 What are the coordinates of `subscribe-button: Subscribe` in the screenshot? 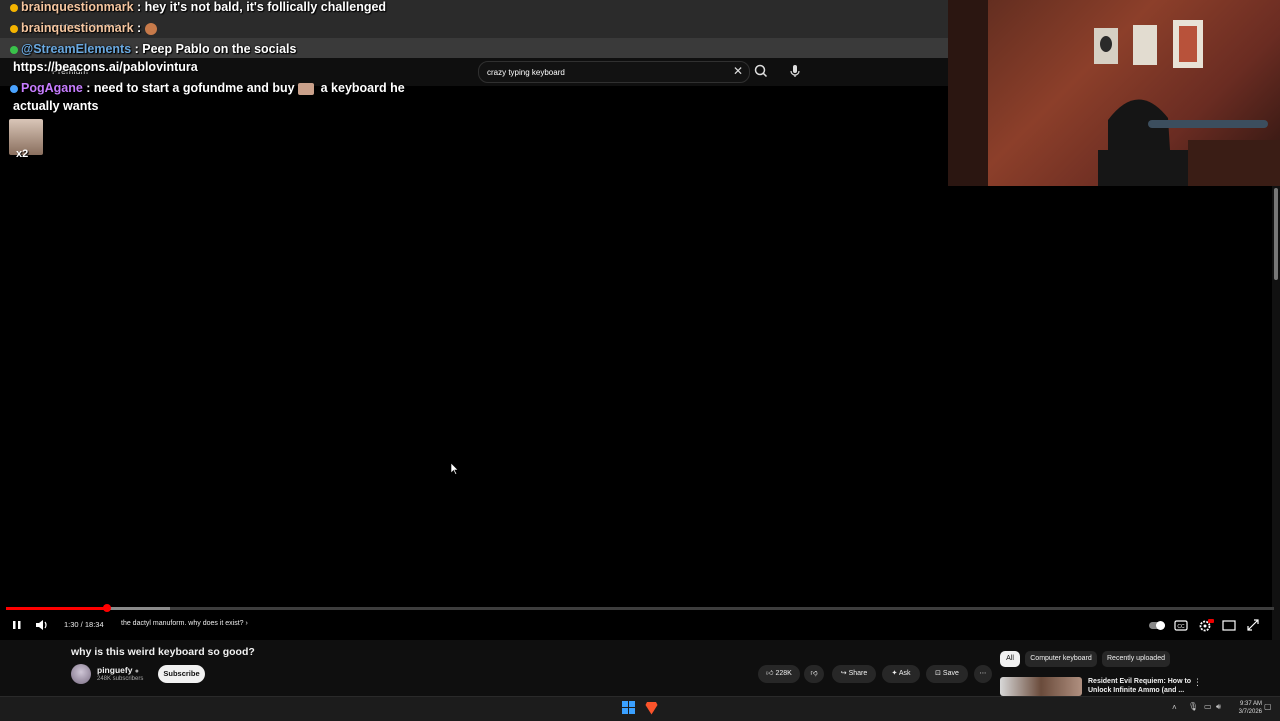 It's located at (181, 674).